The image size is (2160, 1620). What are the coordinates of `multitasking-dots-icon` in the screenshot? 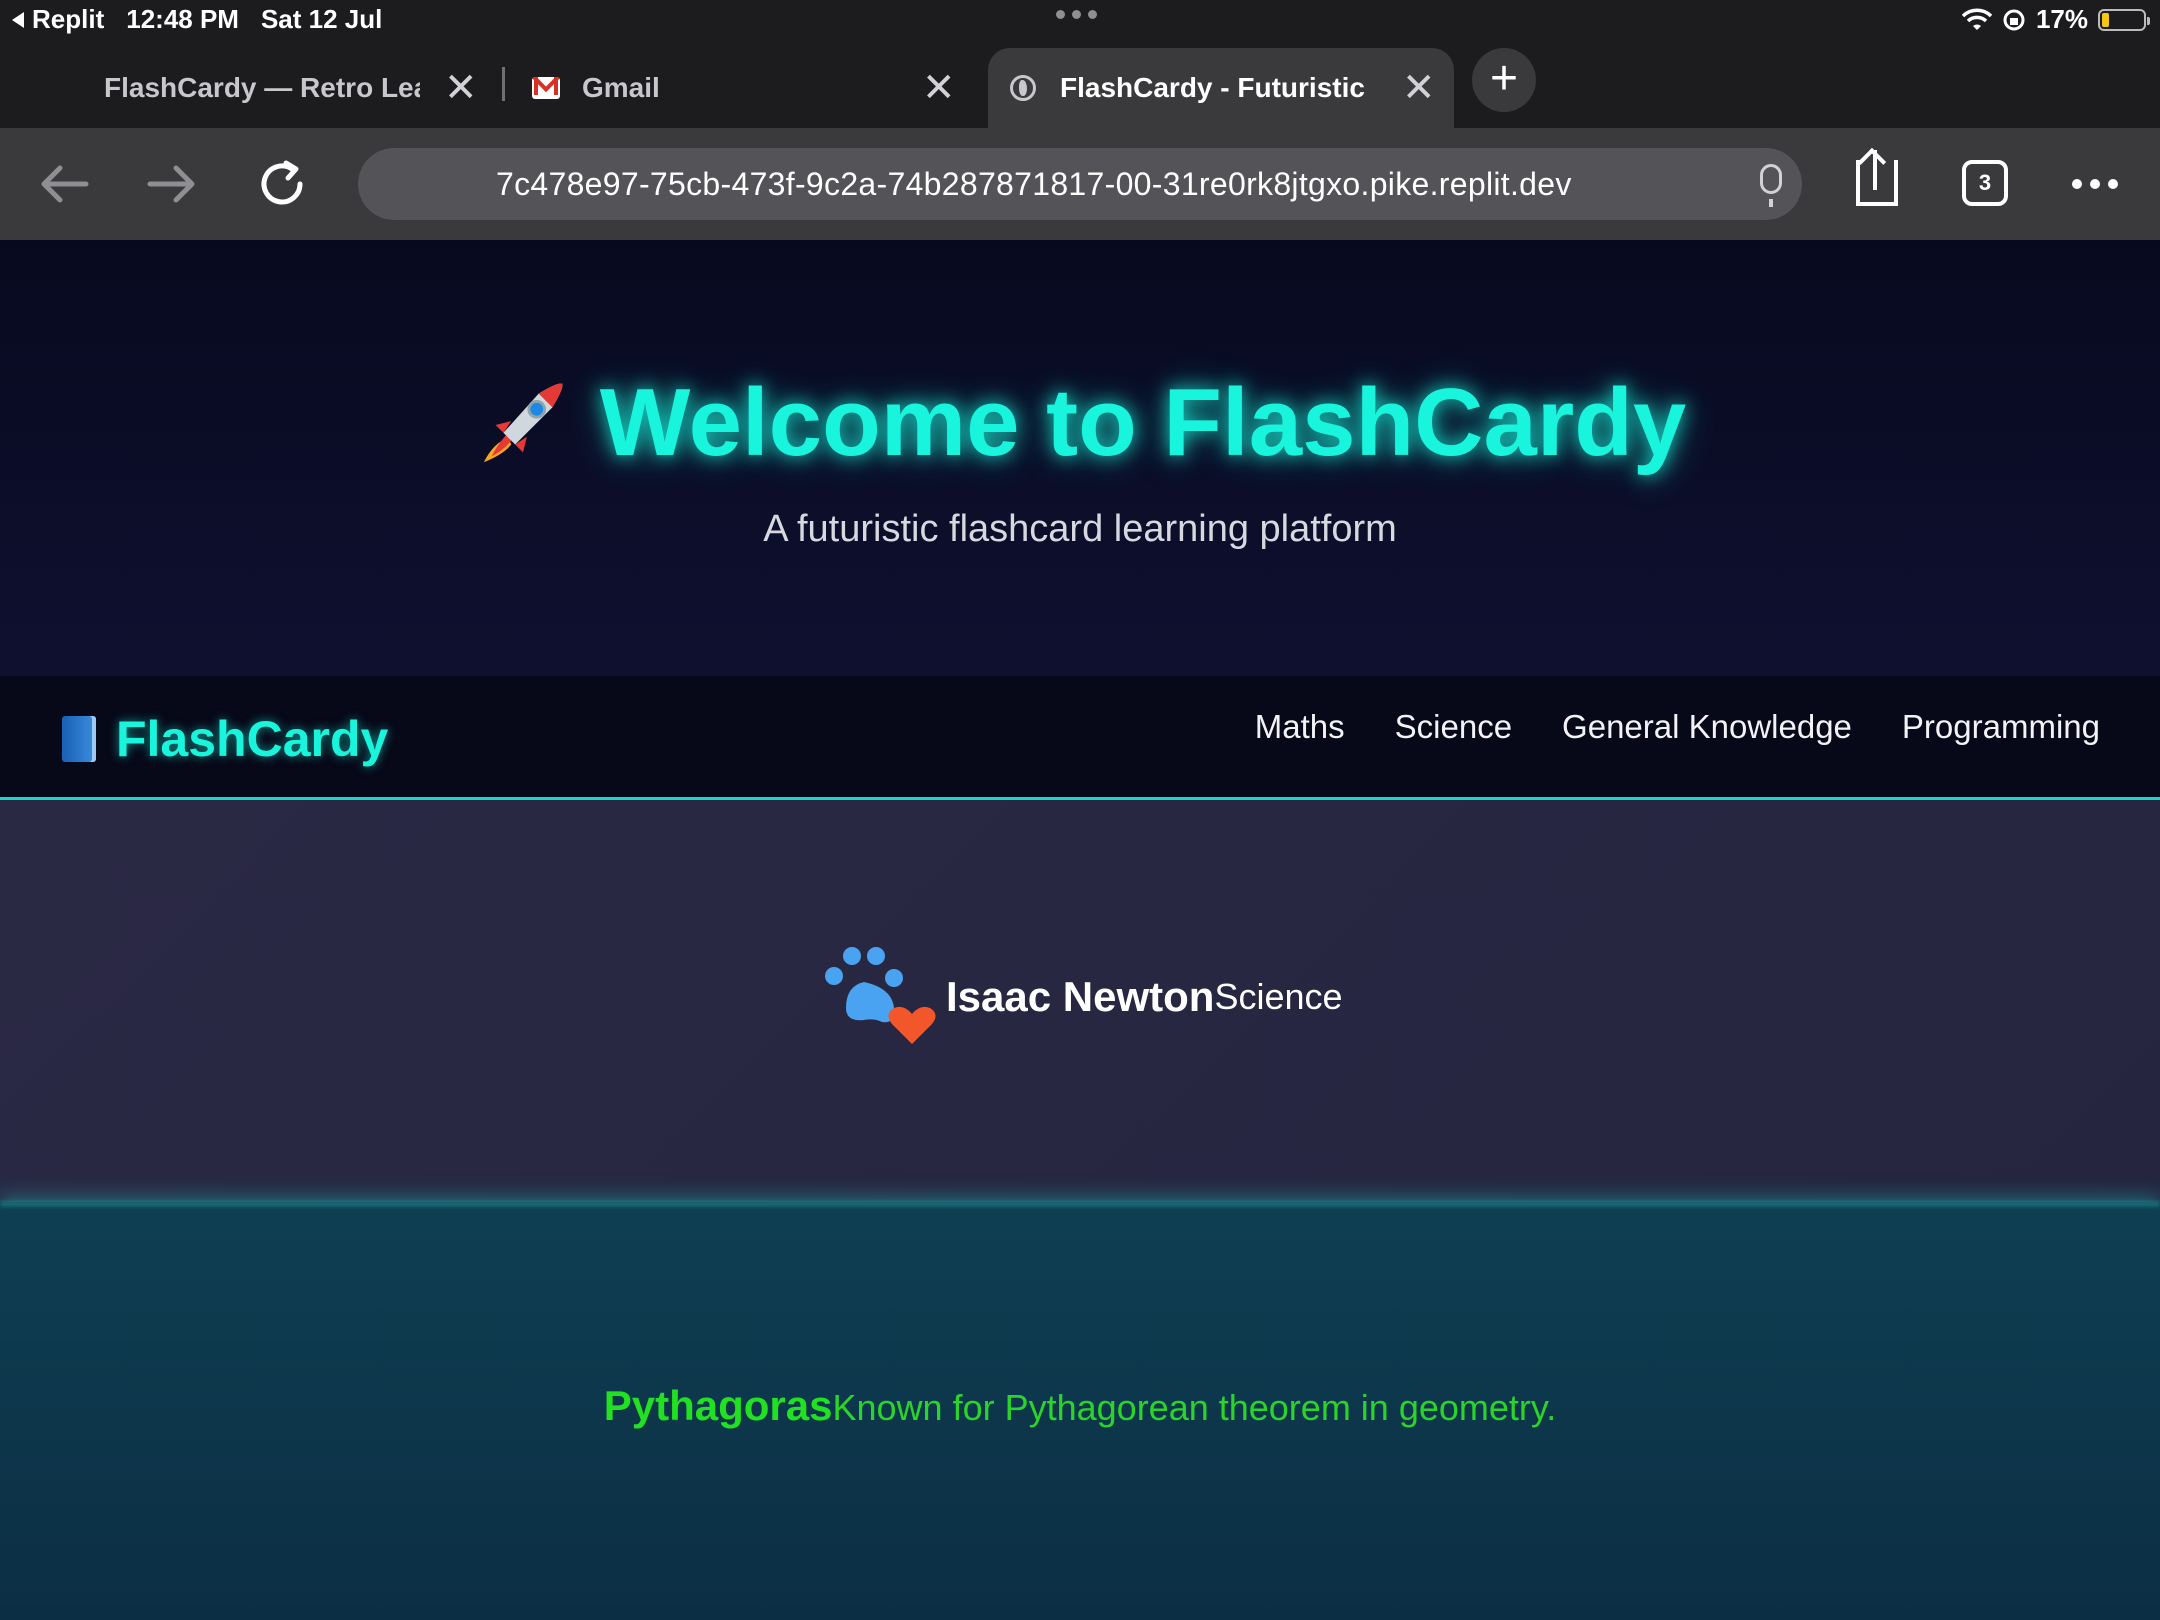 It's located at (1076, 14).